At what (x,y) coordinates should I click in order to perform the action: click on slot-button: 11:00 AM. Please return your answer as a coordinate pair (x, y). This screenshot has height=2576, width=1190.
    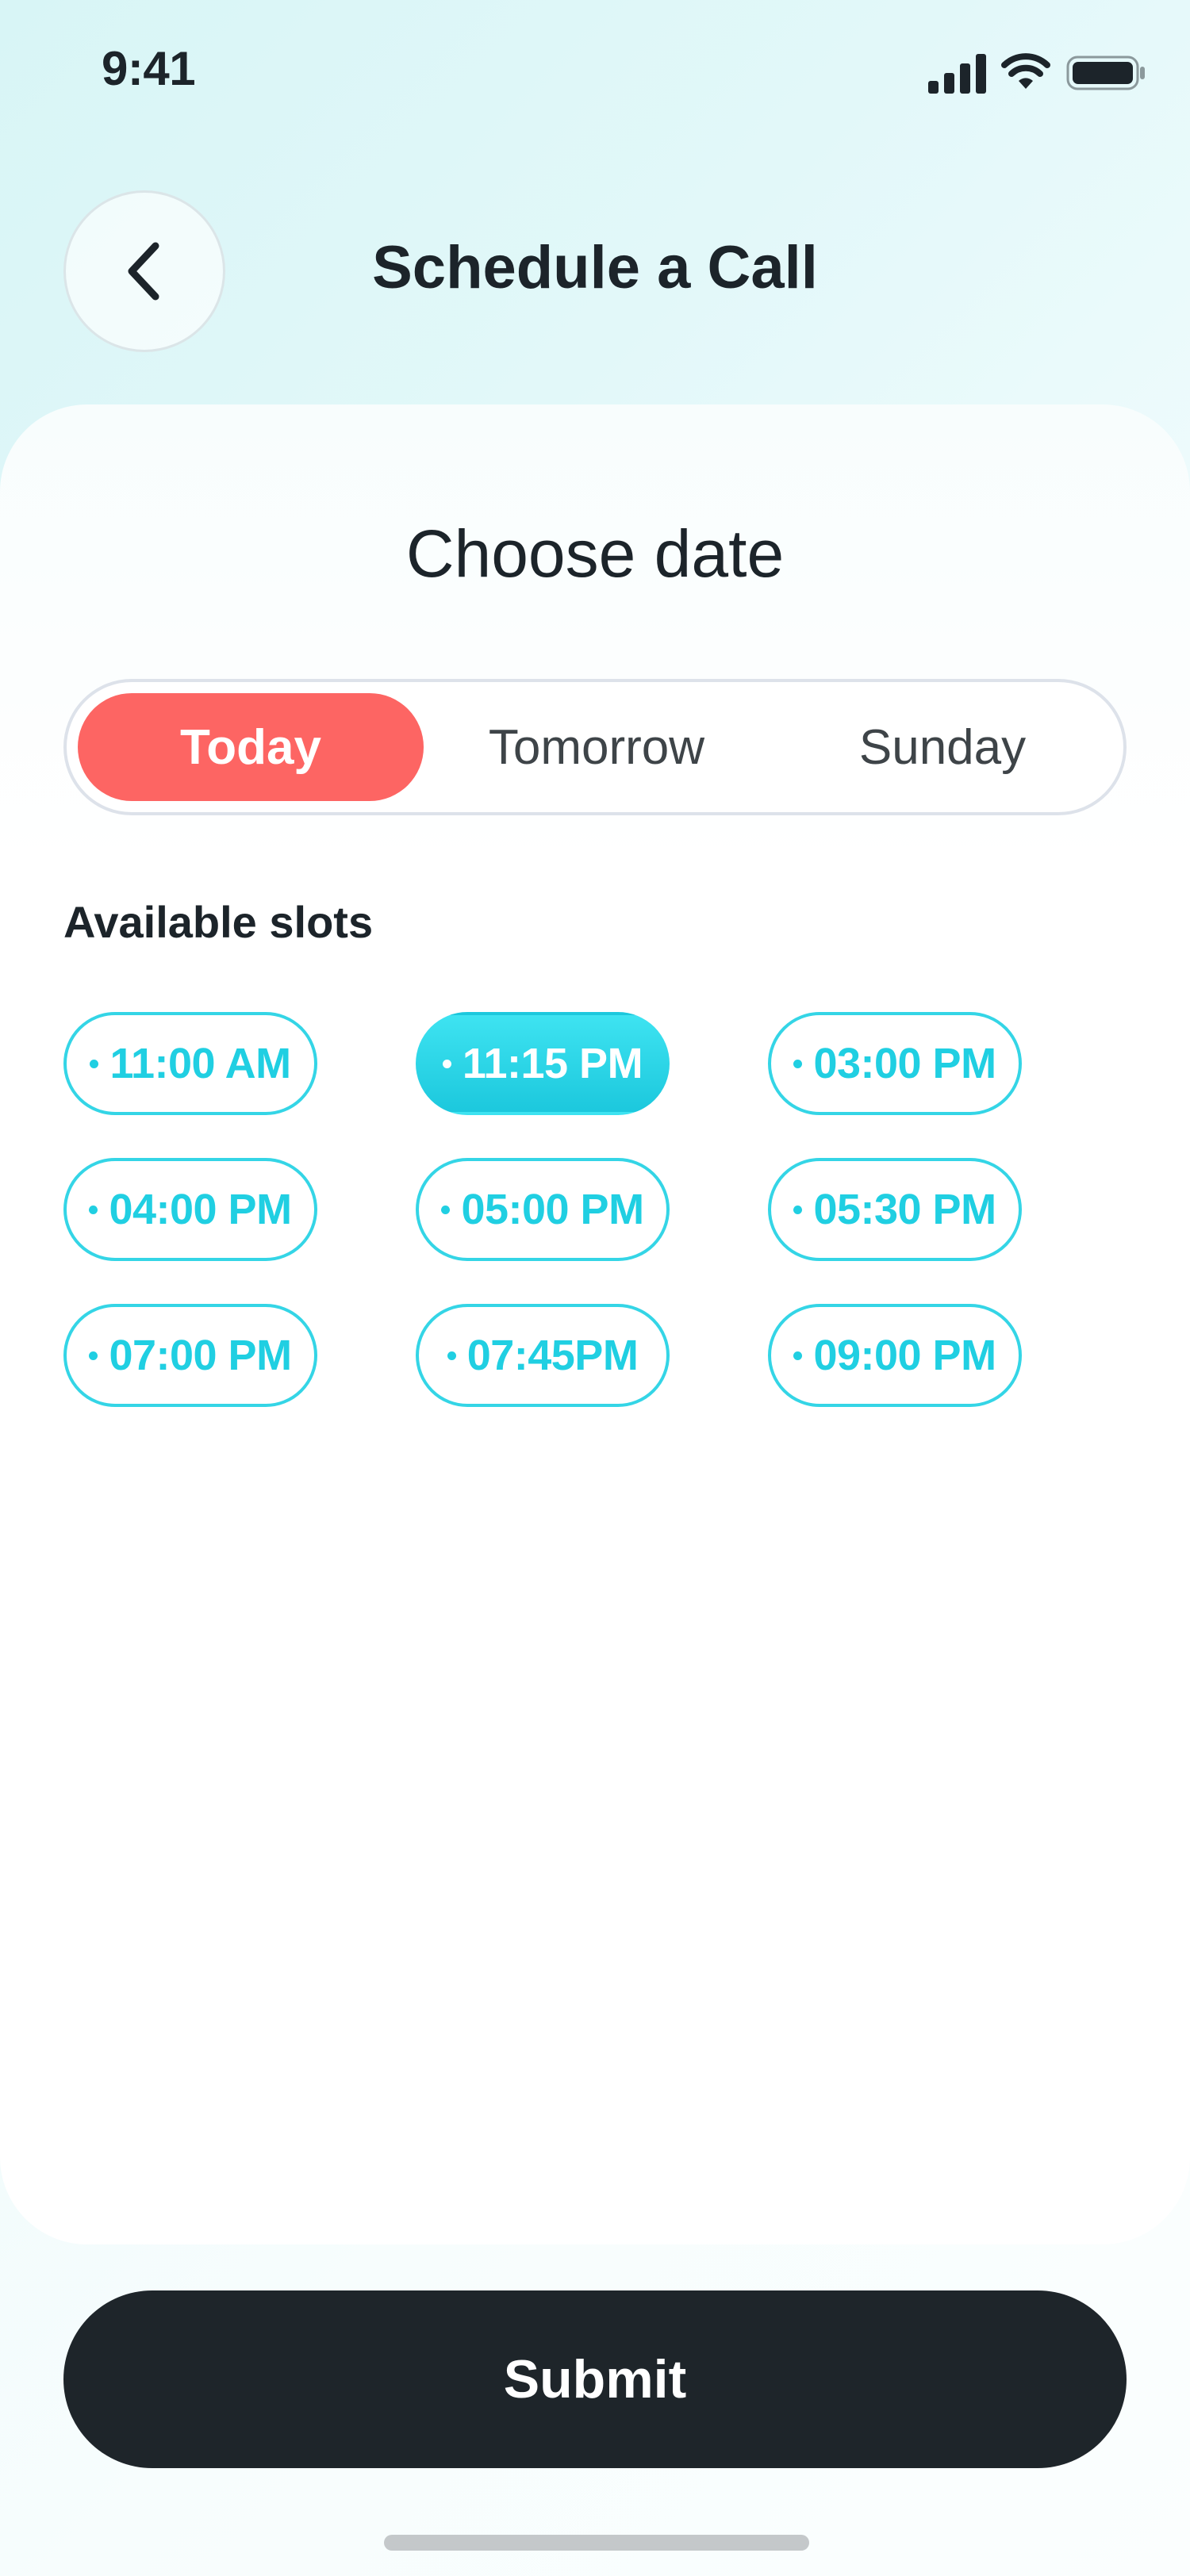
    Looking at the image, I should click on (190, 1063).